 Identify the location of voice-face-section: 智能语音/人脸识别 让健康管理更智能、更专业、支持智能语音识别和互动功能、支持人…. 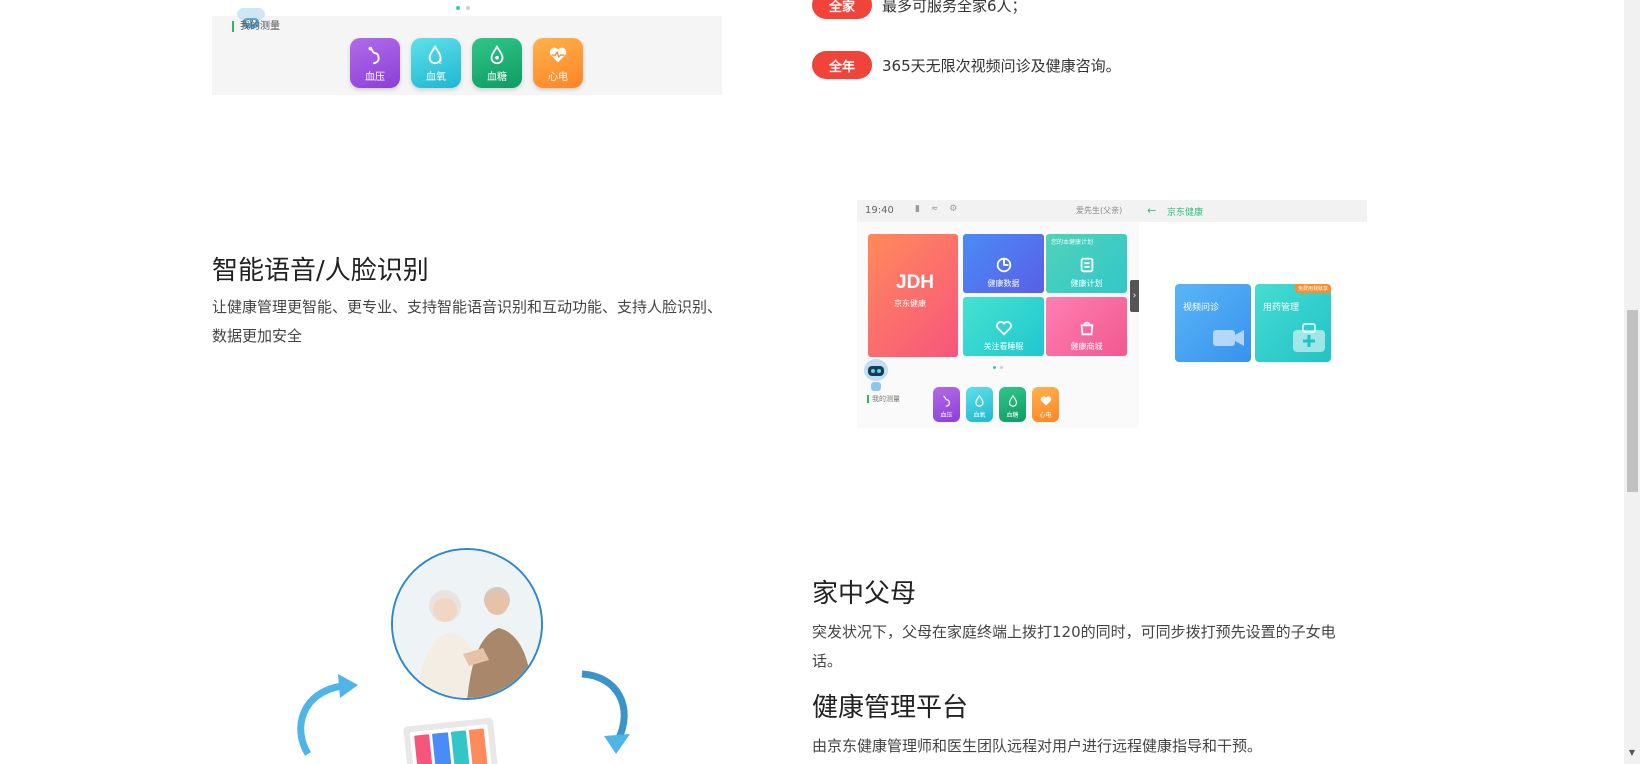
(472, 302).